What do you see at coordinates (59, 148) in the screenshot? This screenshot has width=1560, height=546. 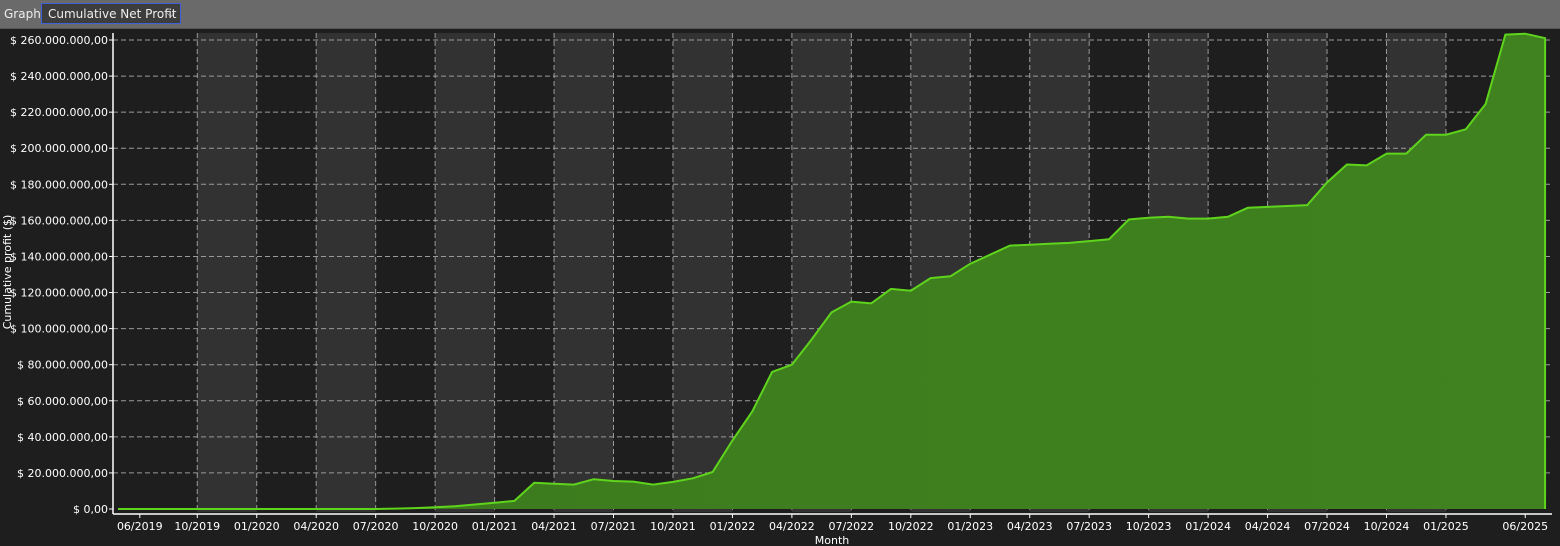 I see `y-tick-label: $ 200.000.000,00` at bounding box center [59, 148].